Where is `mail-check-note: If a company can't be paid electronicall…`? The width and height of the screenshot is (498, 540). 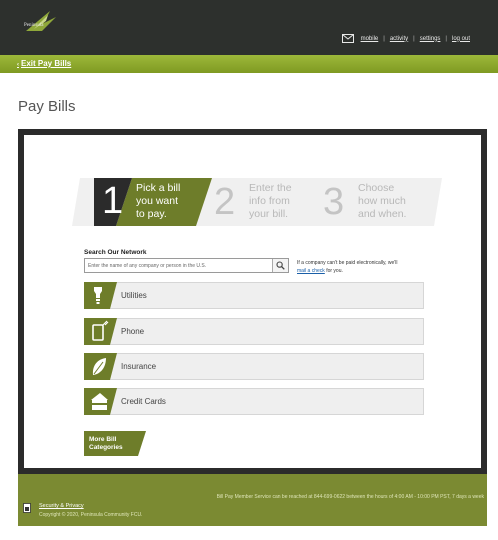 mail-check-note: If a company can't be paid electronicall… is located at coordinates (362, 267).